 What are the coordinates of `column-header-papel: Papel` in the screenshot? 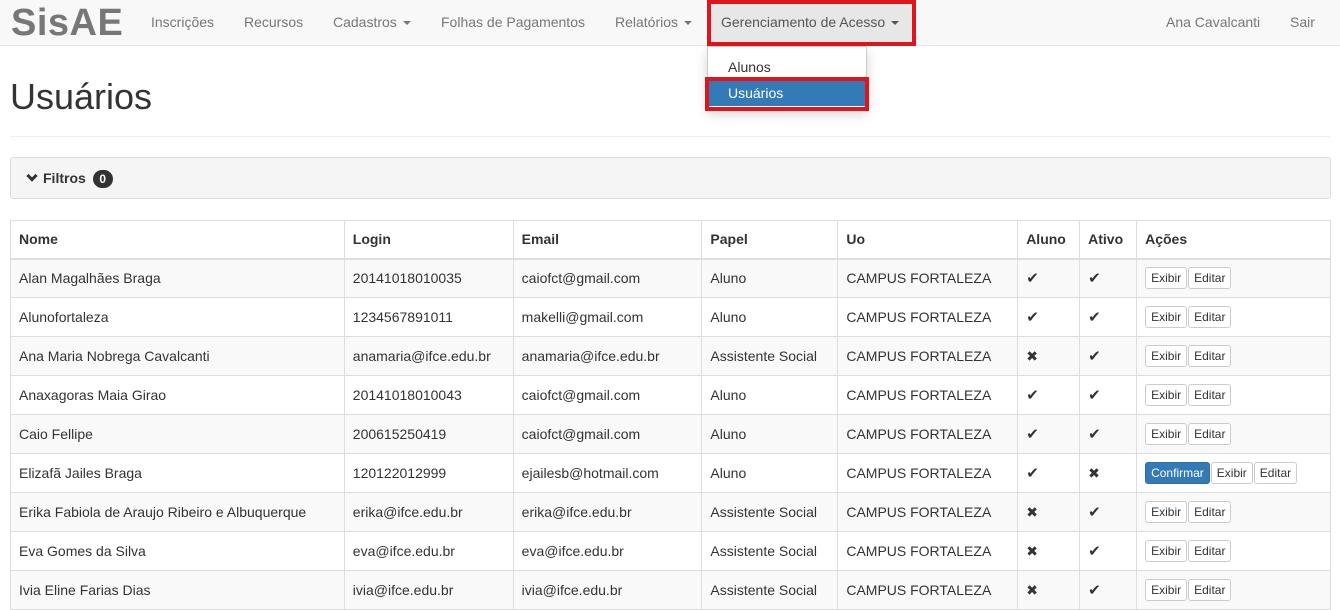 It's located at (770, 240).